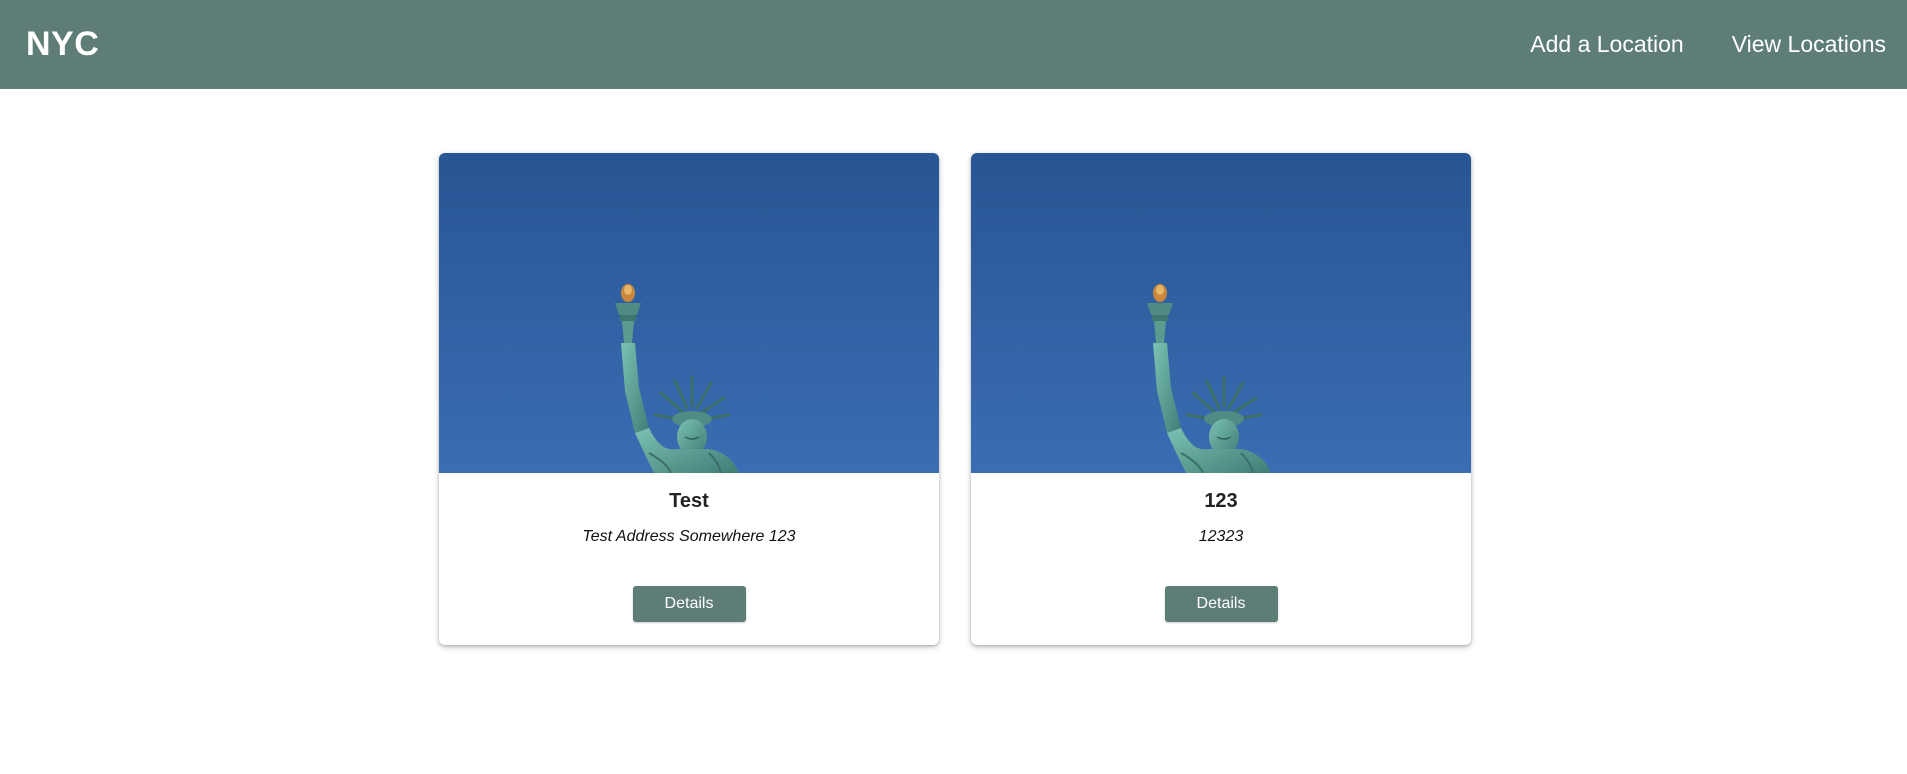 The width and height of the screenshot is (1907, 774). Describe the element at coordinates (1606, 44) in the screenshot. I see `add-location-link: Add a Location` at that location.